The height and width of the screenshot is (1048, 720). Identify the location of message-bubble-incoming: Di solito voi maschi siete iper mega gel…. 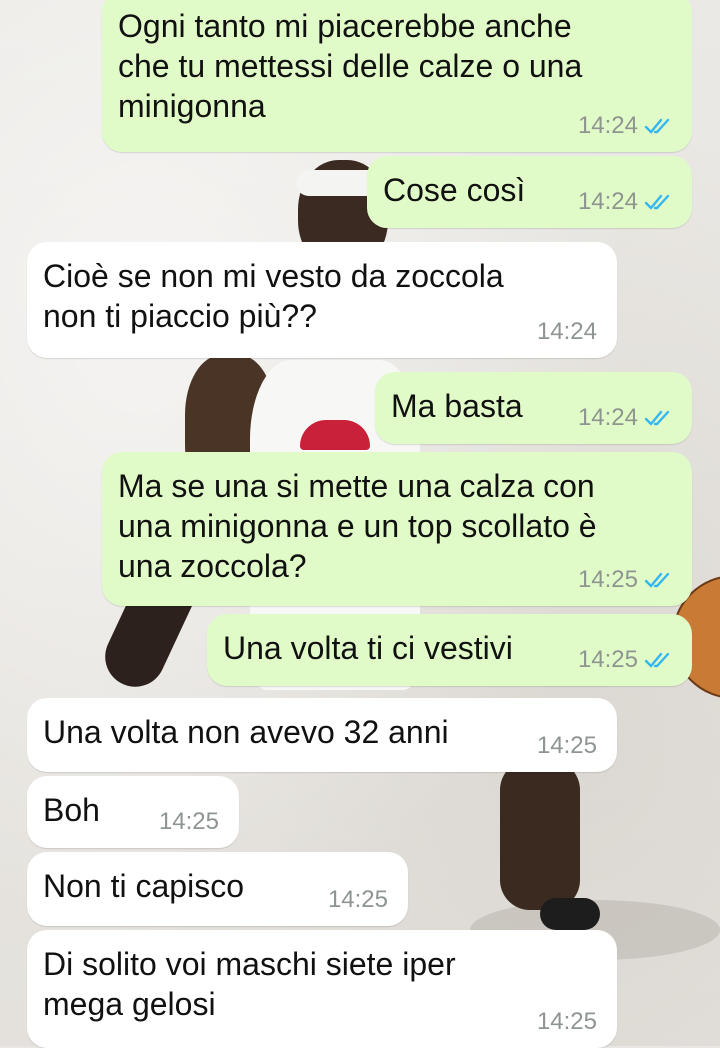
(322, 989).